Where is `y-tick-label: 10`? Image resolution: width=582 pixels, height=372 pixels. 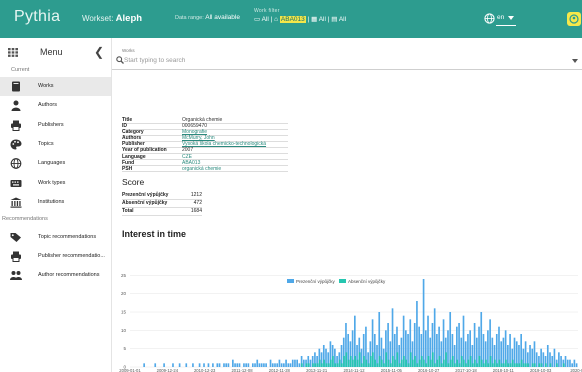 y-tick-label: 10 is located at coordinates (124, 330).